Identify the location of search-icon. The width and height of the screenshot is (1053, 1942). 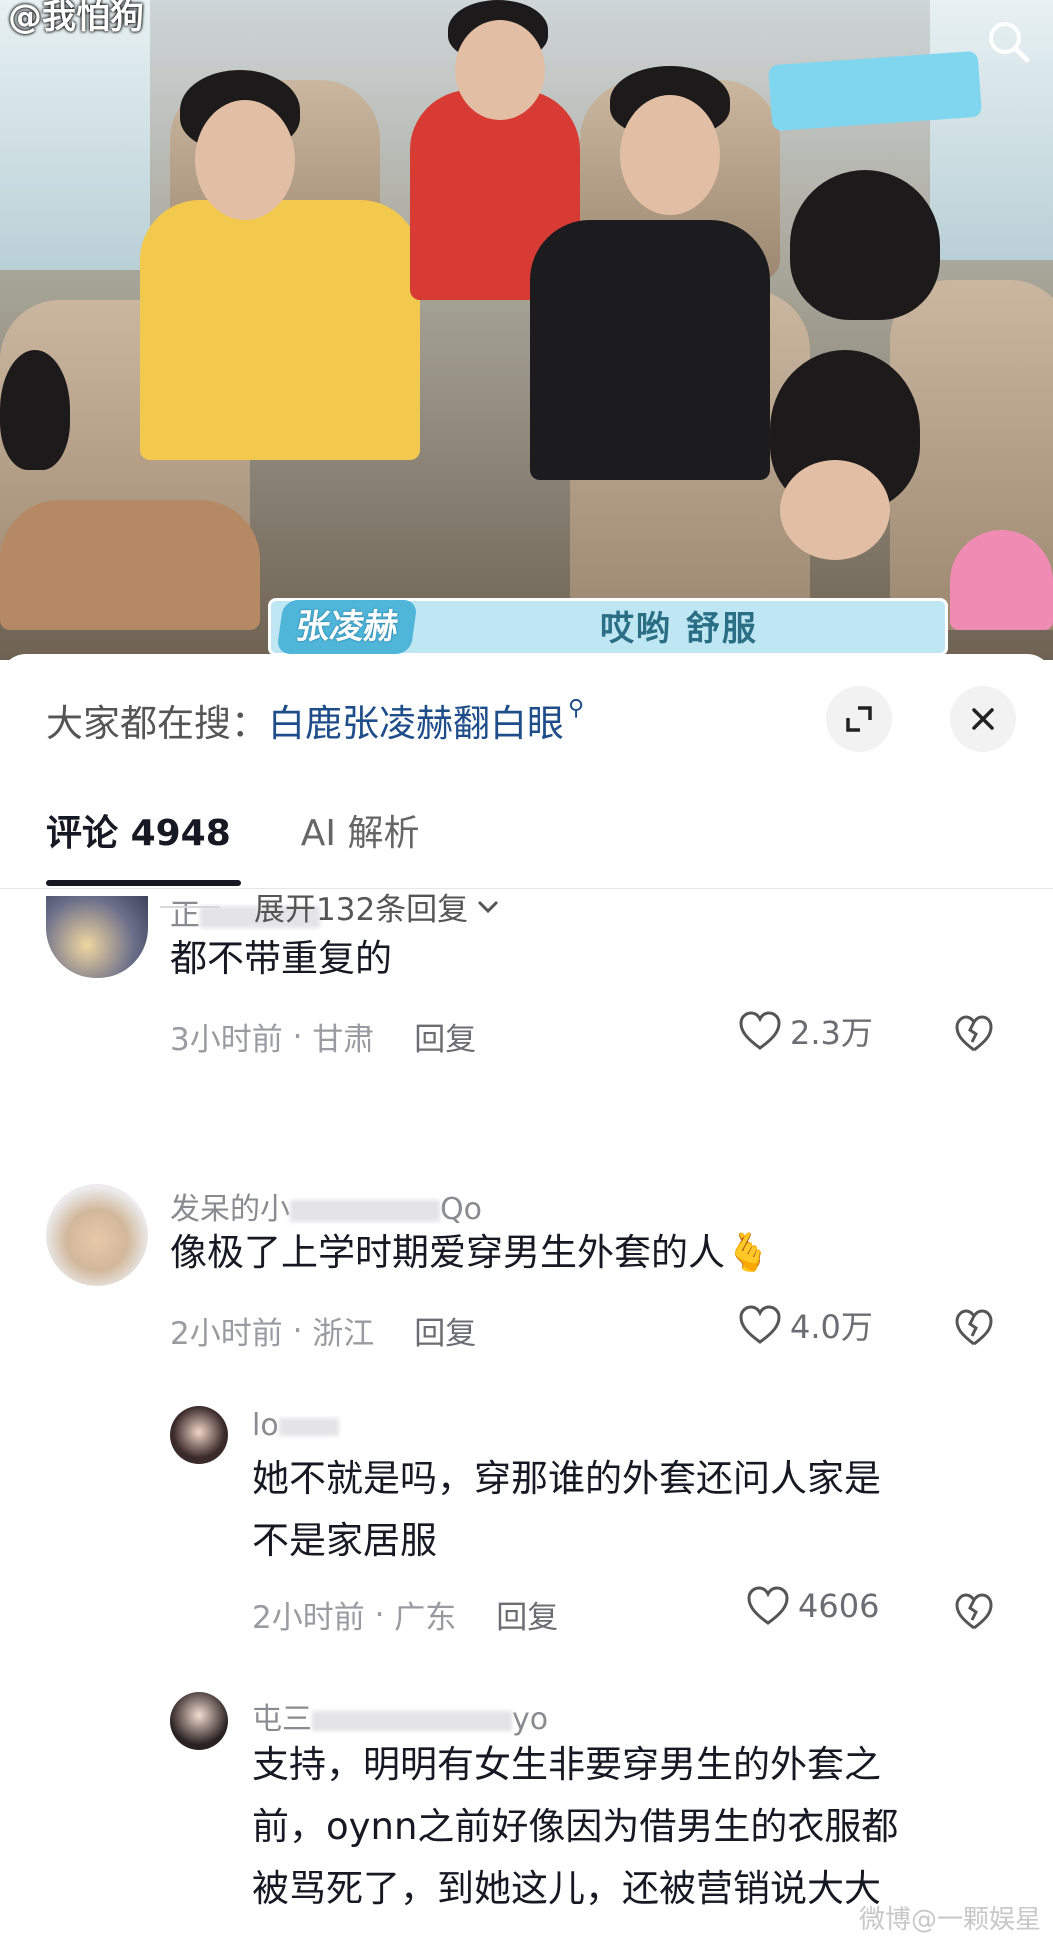
(1008, 41).